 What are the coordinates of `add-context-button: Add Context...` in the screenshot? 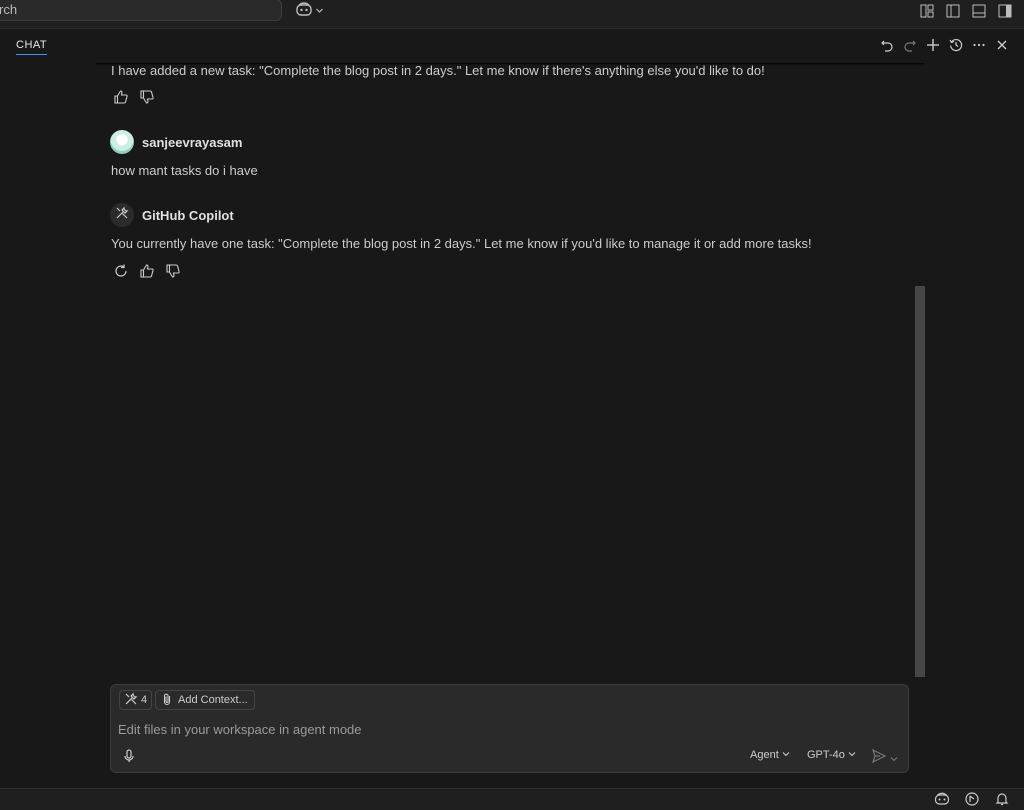 It's located at (205, 700).